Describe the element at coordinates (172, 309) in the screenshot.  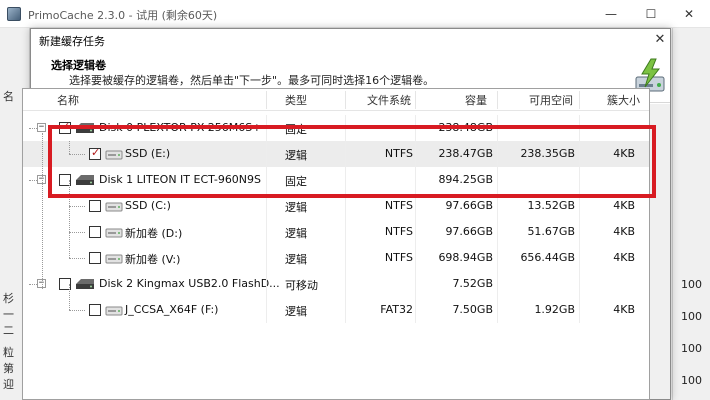
I see `item-name: J_CCSA_X64F (F:)` at that location.